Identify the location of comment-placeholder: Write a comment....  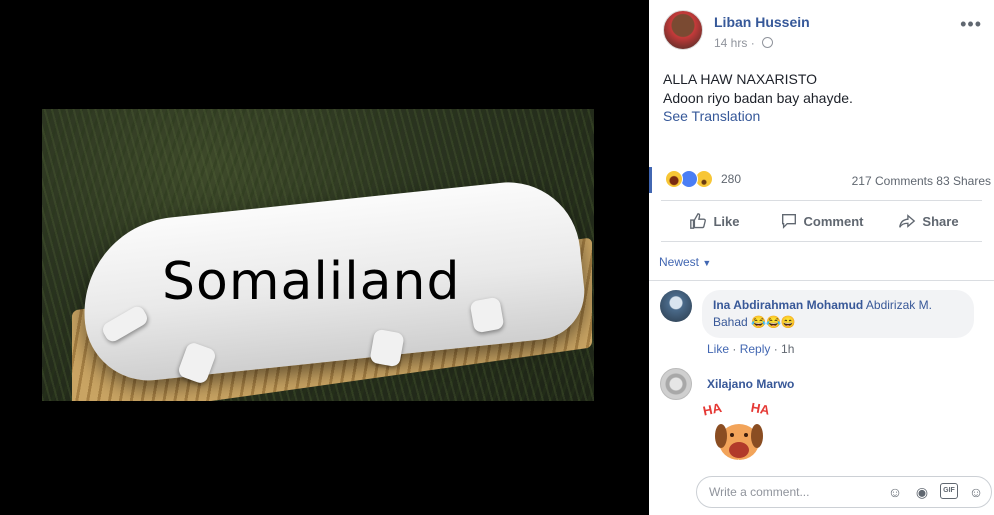
(759, 492).